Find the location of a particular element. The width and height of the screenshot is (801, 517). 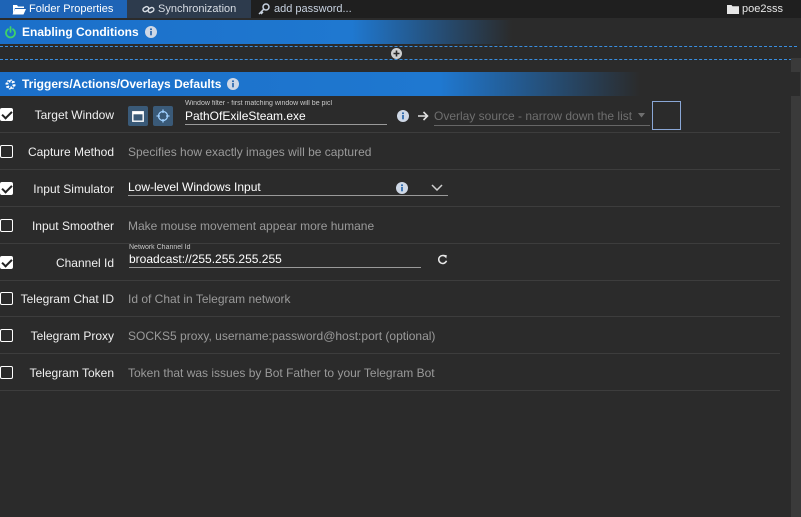

row-label: Input Smoother is located at coordinates (72, 225).